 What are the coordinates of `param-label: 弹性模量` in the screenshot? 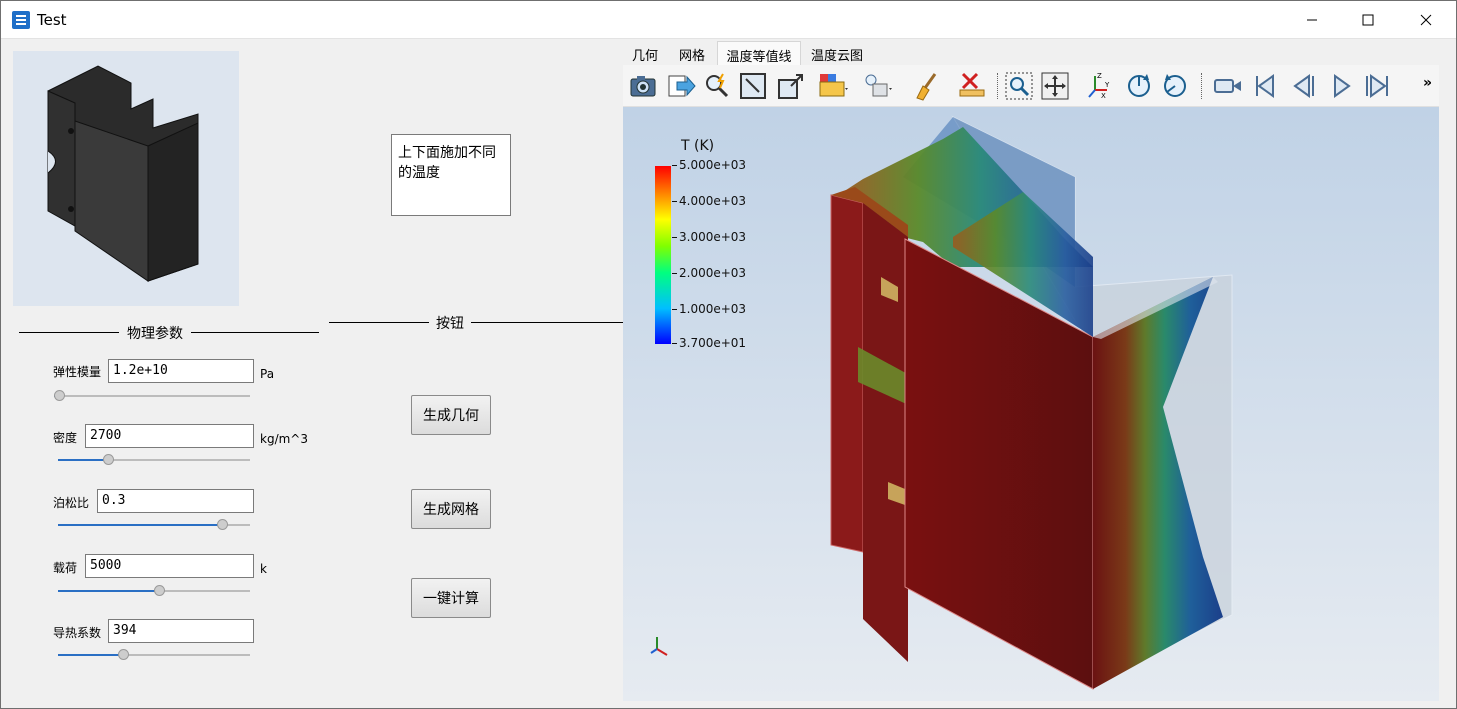 It's located at (77, 372).